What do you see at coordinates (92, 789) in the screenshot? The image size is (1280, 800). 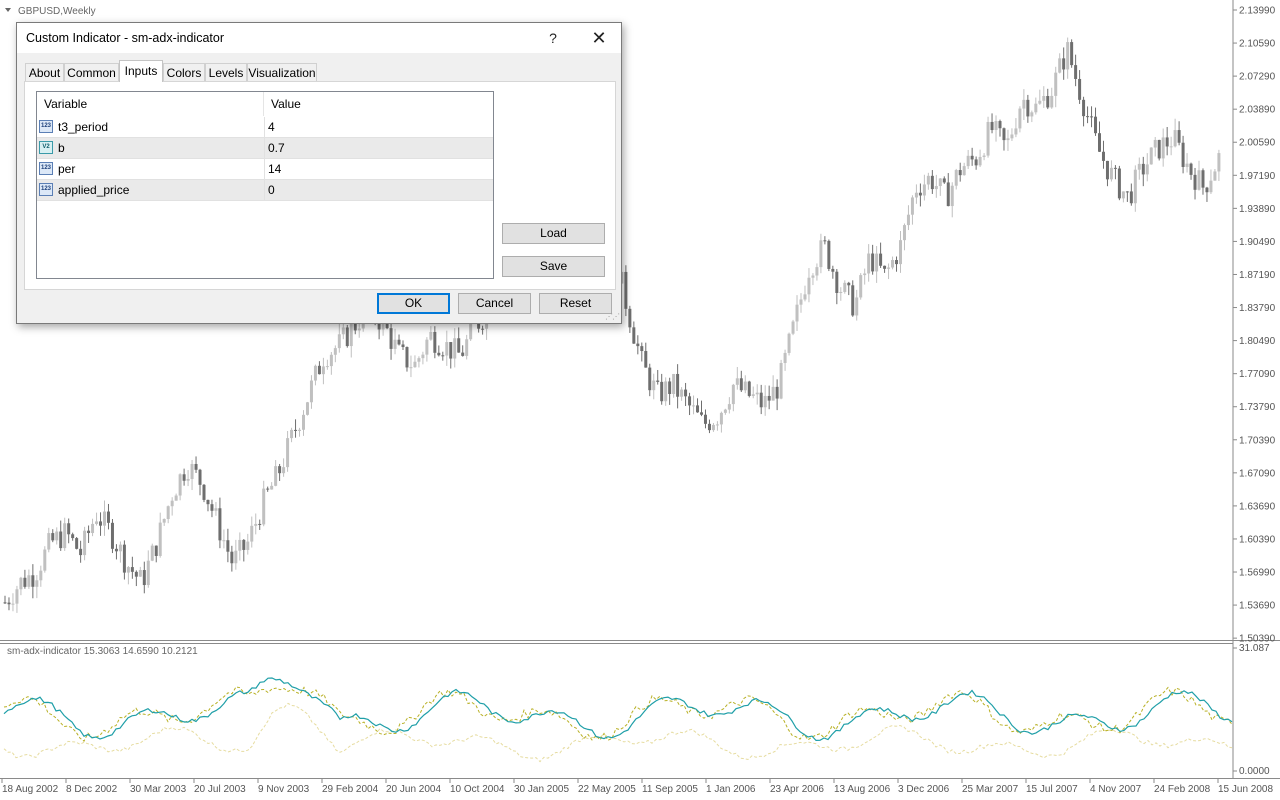 I see `date-tick-label: 8 Dec 2002` at bounding box center [92, 789].